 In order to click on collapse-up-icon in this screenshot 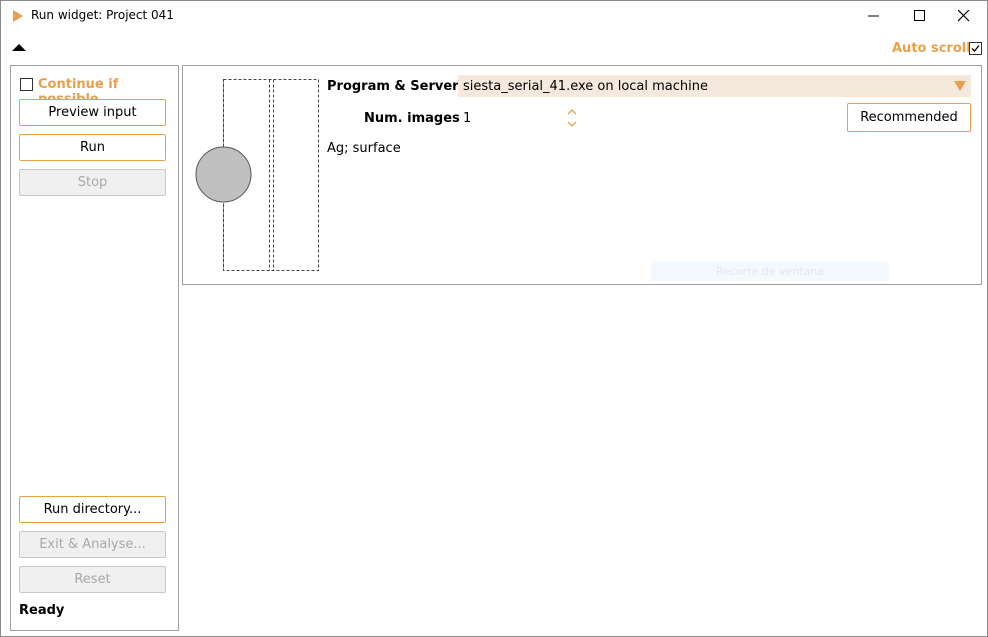, I will do `click(19, 47)`.